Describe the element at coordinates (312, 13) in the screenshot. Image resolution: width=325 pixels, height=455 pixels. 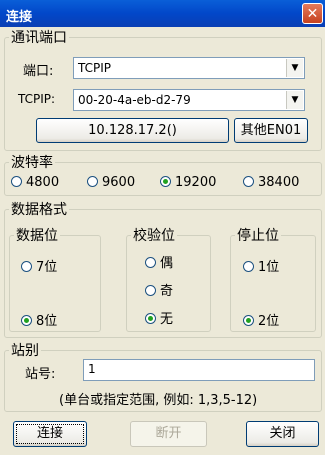
I see `close-window-icon: ✕` at that location.